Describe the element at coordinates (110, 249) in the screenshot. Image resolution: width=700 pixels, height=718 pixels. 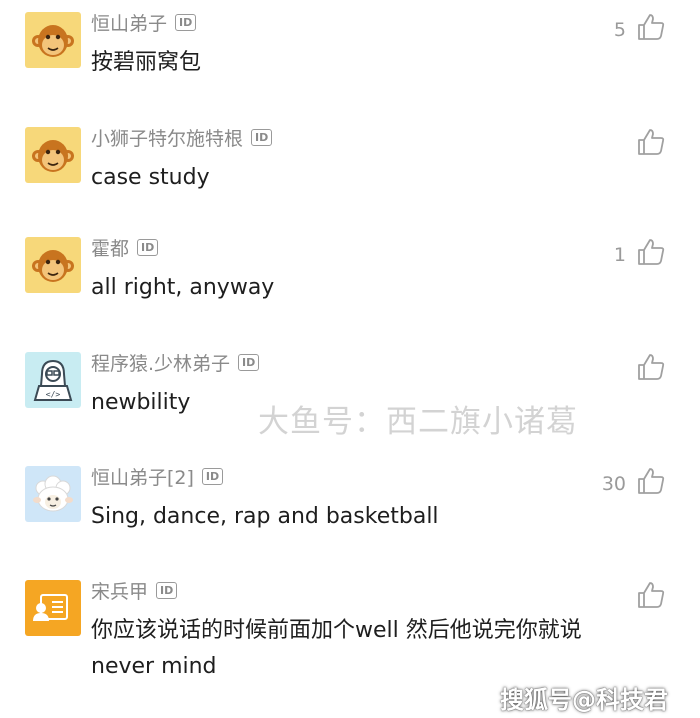
I see `username-text: 霍都` at that location.